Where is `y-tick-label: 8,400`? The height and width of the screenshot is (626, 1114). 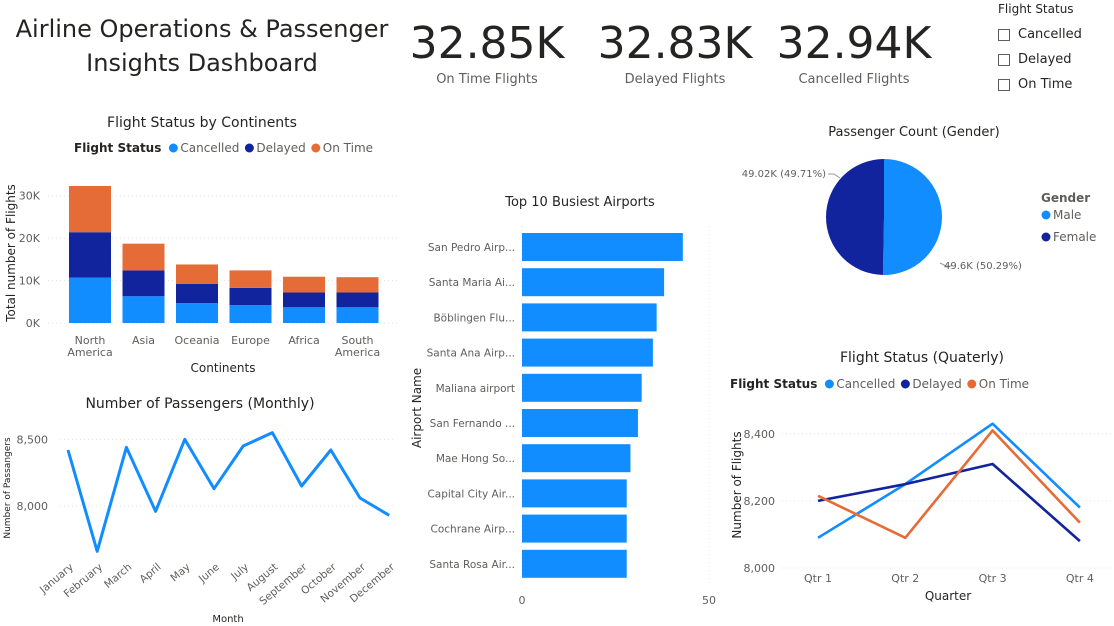
y-tick-label: 8,400 is located at coordinates (760, 434).